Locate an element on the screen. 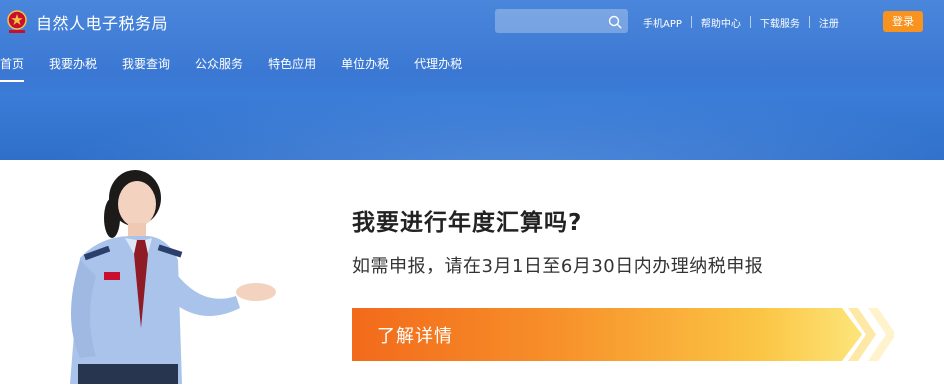  hero-subtext: 如需申报，请在3月1日至6月30日内办理纳税申报 is located at coordinates (558, 266).